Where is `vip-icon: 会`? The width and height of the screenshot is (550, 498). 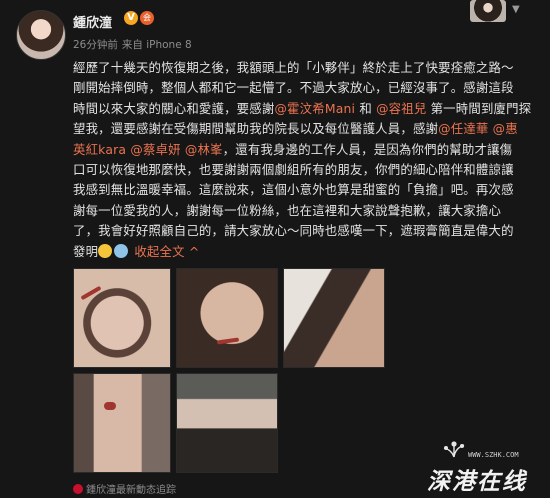
vip-icon: 会 is located at coordinates (147, 18).